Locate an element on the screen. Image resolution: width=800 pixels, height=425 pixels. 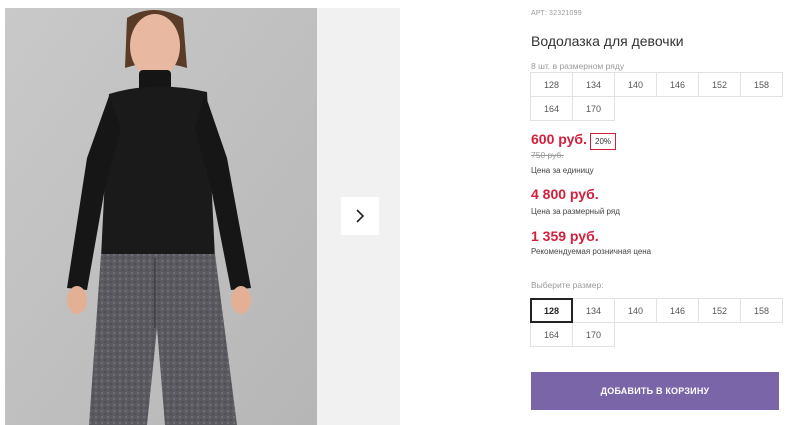
size-option: 170 is located at coordinates (593, 334).